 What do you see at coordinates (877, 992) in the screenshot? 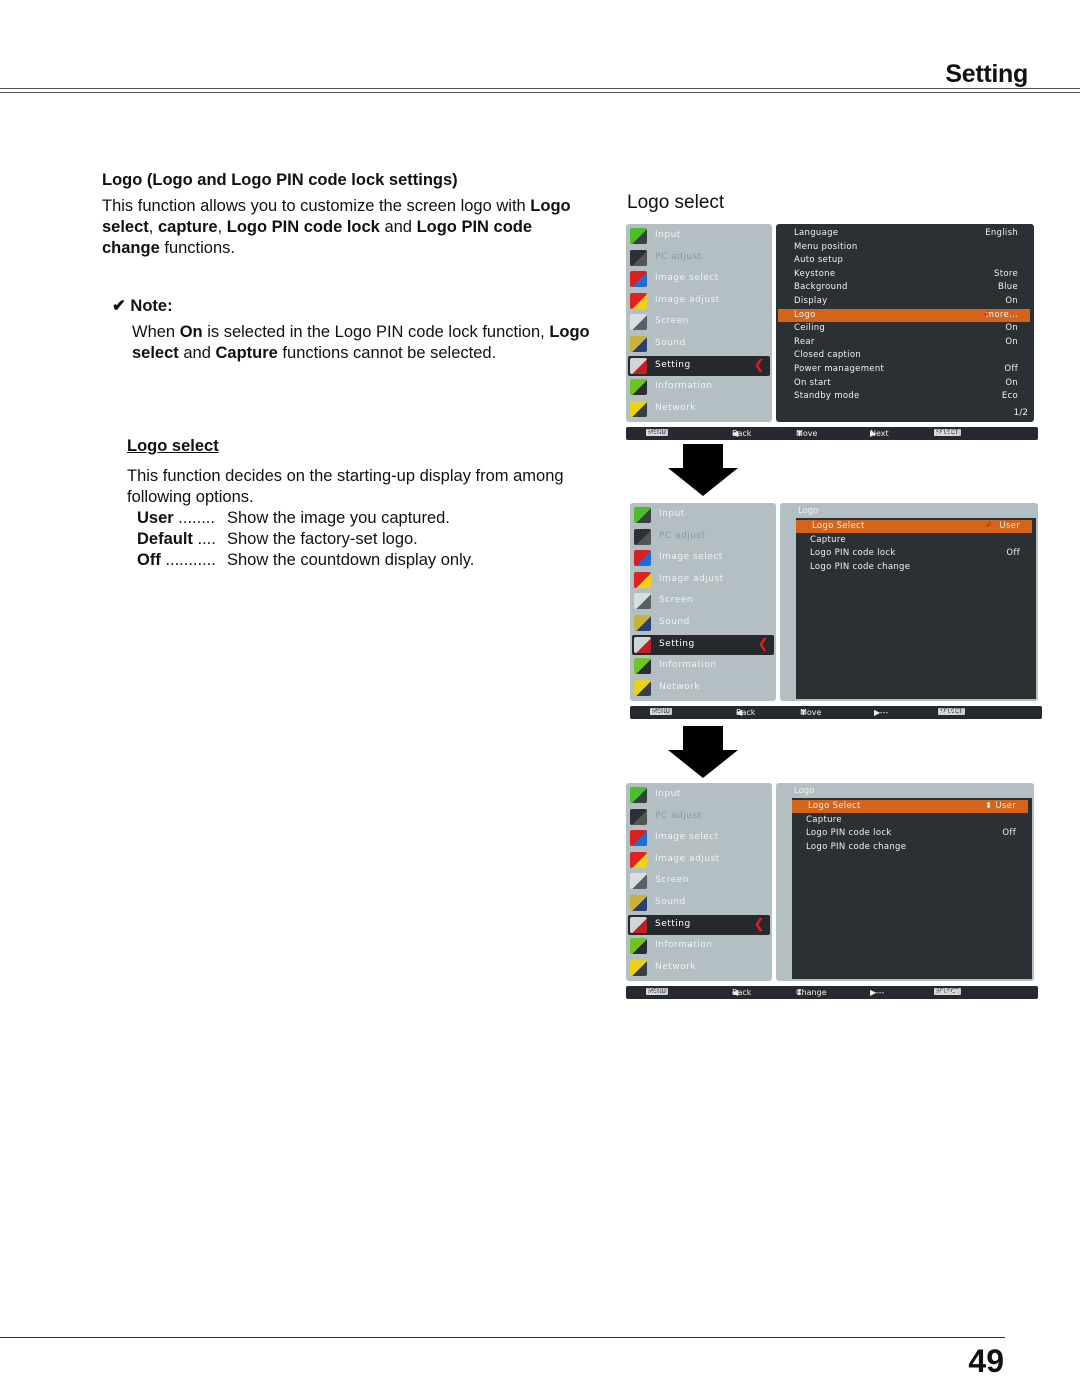
I see `key-guide-label: -----` at bounding box center [877, 992].